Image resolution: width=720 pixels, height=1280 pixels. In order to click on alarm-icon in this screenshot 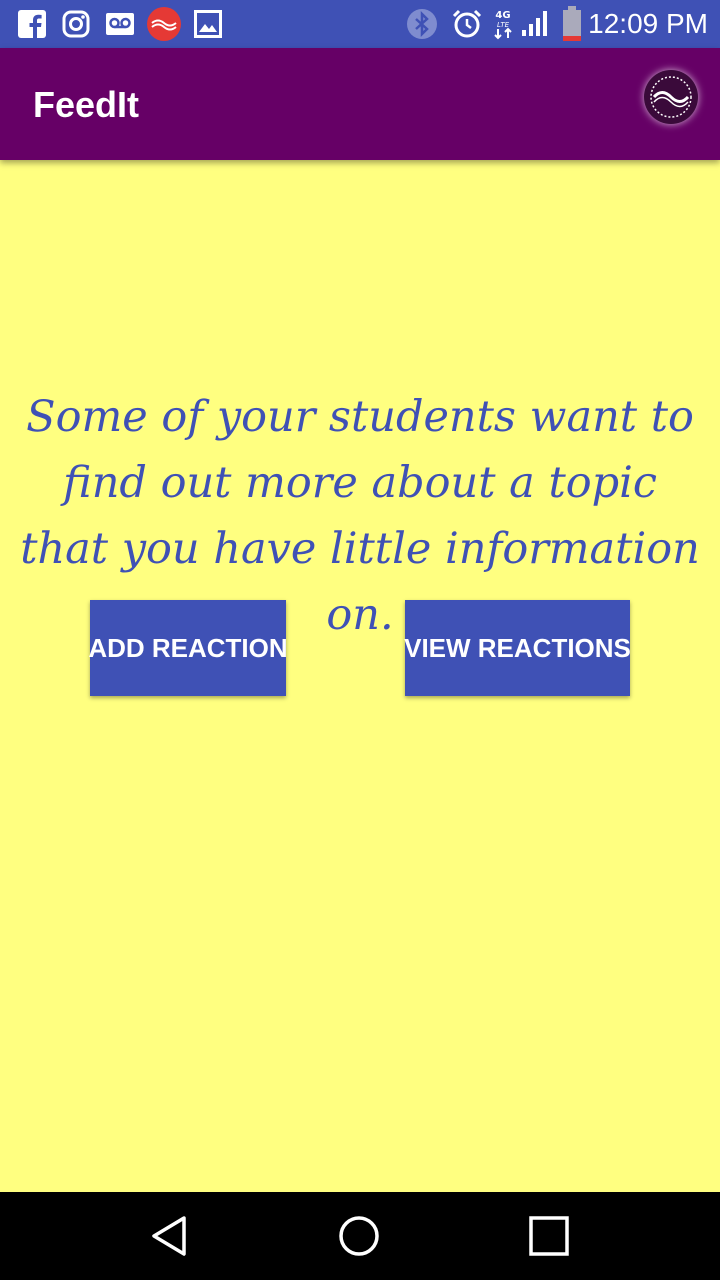, I will do `click(467, 23)`.